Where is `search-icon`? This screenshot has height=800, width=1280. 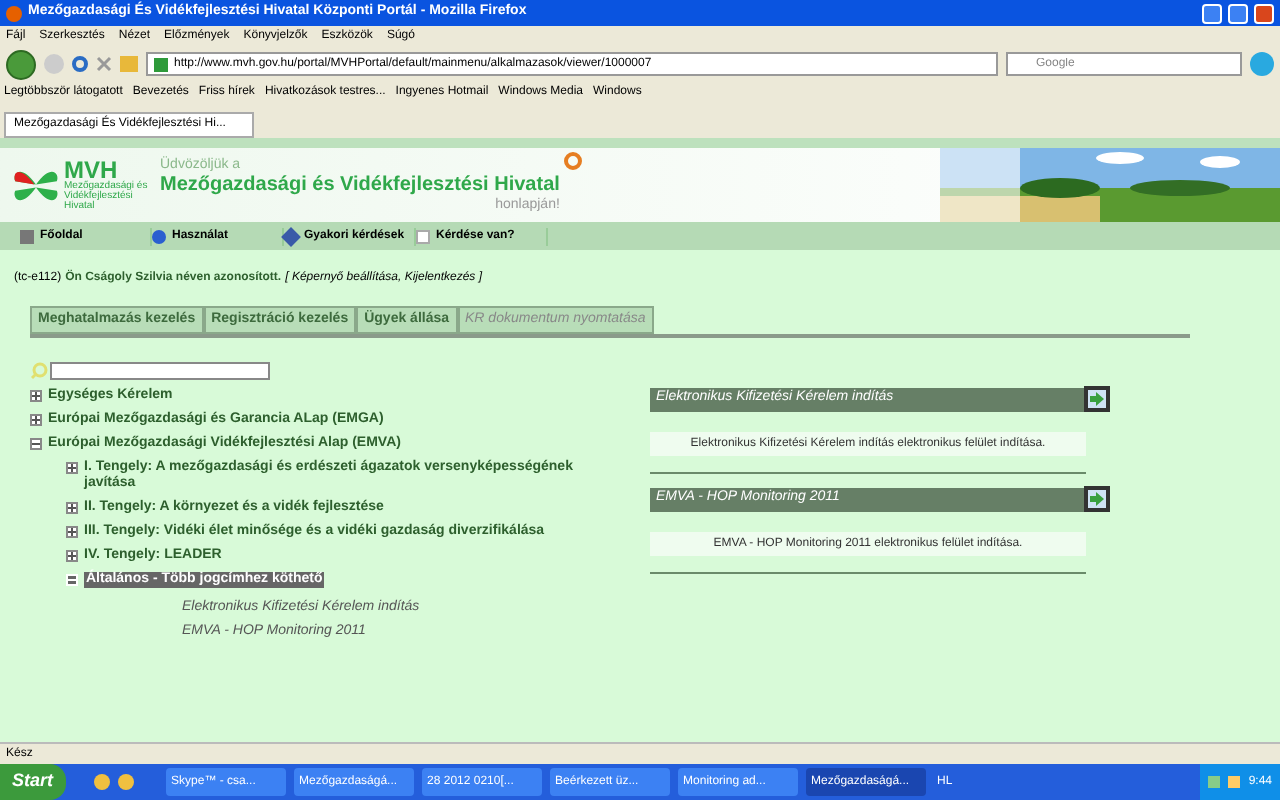
search-icon is located at coordinates (39, 371).